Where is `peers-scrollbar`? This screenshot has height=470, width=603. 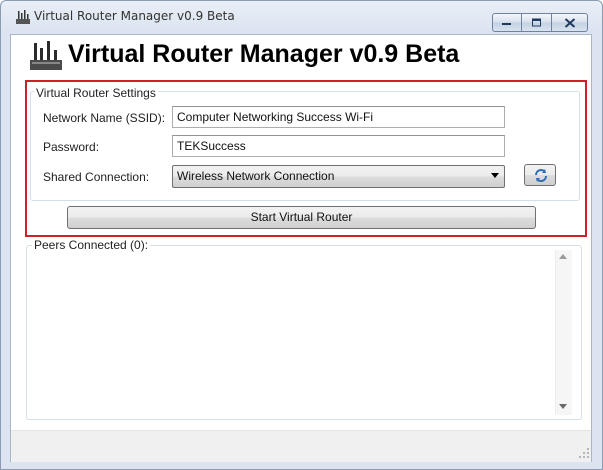
peers-scrollbar is located at coordinates (563, 332).